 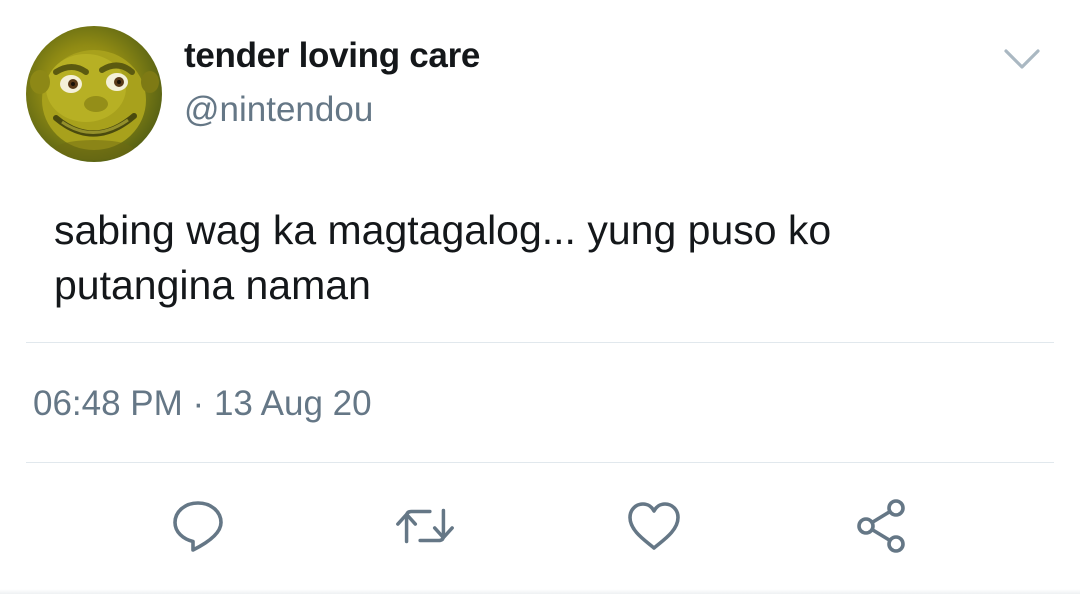 What do you see at coordinates (443, 230) in the screenshot?
I see `tweet-text-line: sabing wag ka magtagalog... yung puso ko` at bounding box center [443, 230].